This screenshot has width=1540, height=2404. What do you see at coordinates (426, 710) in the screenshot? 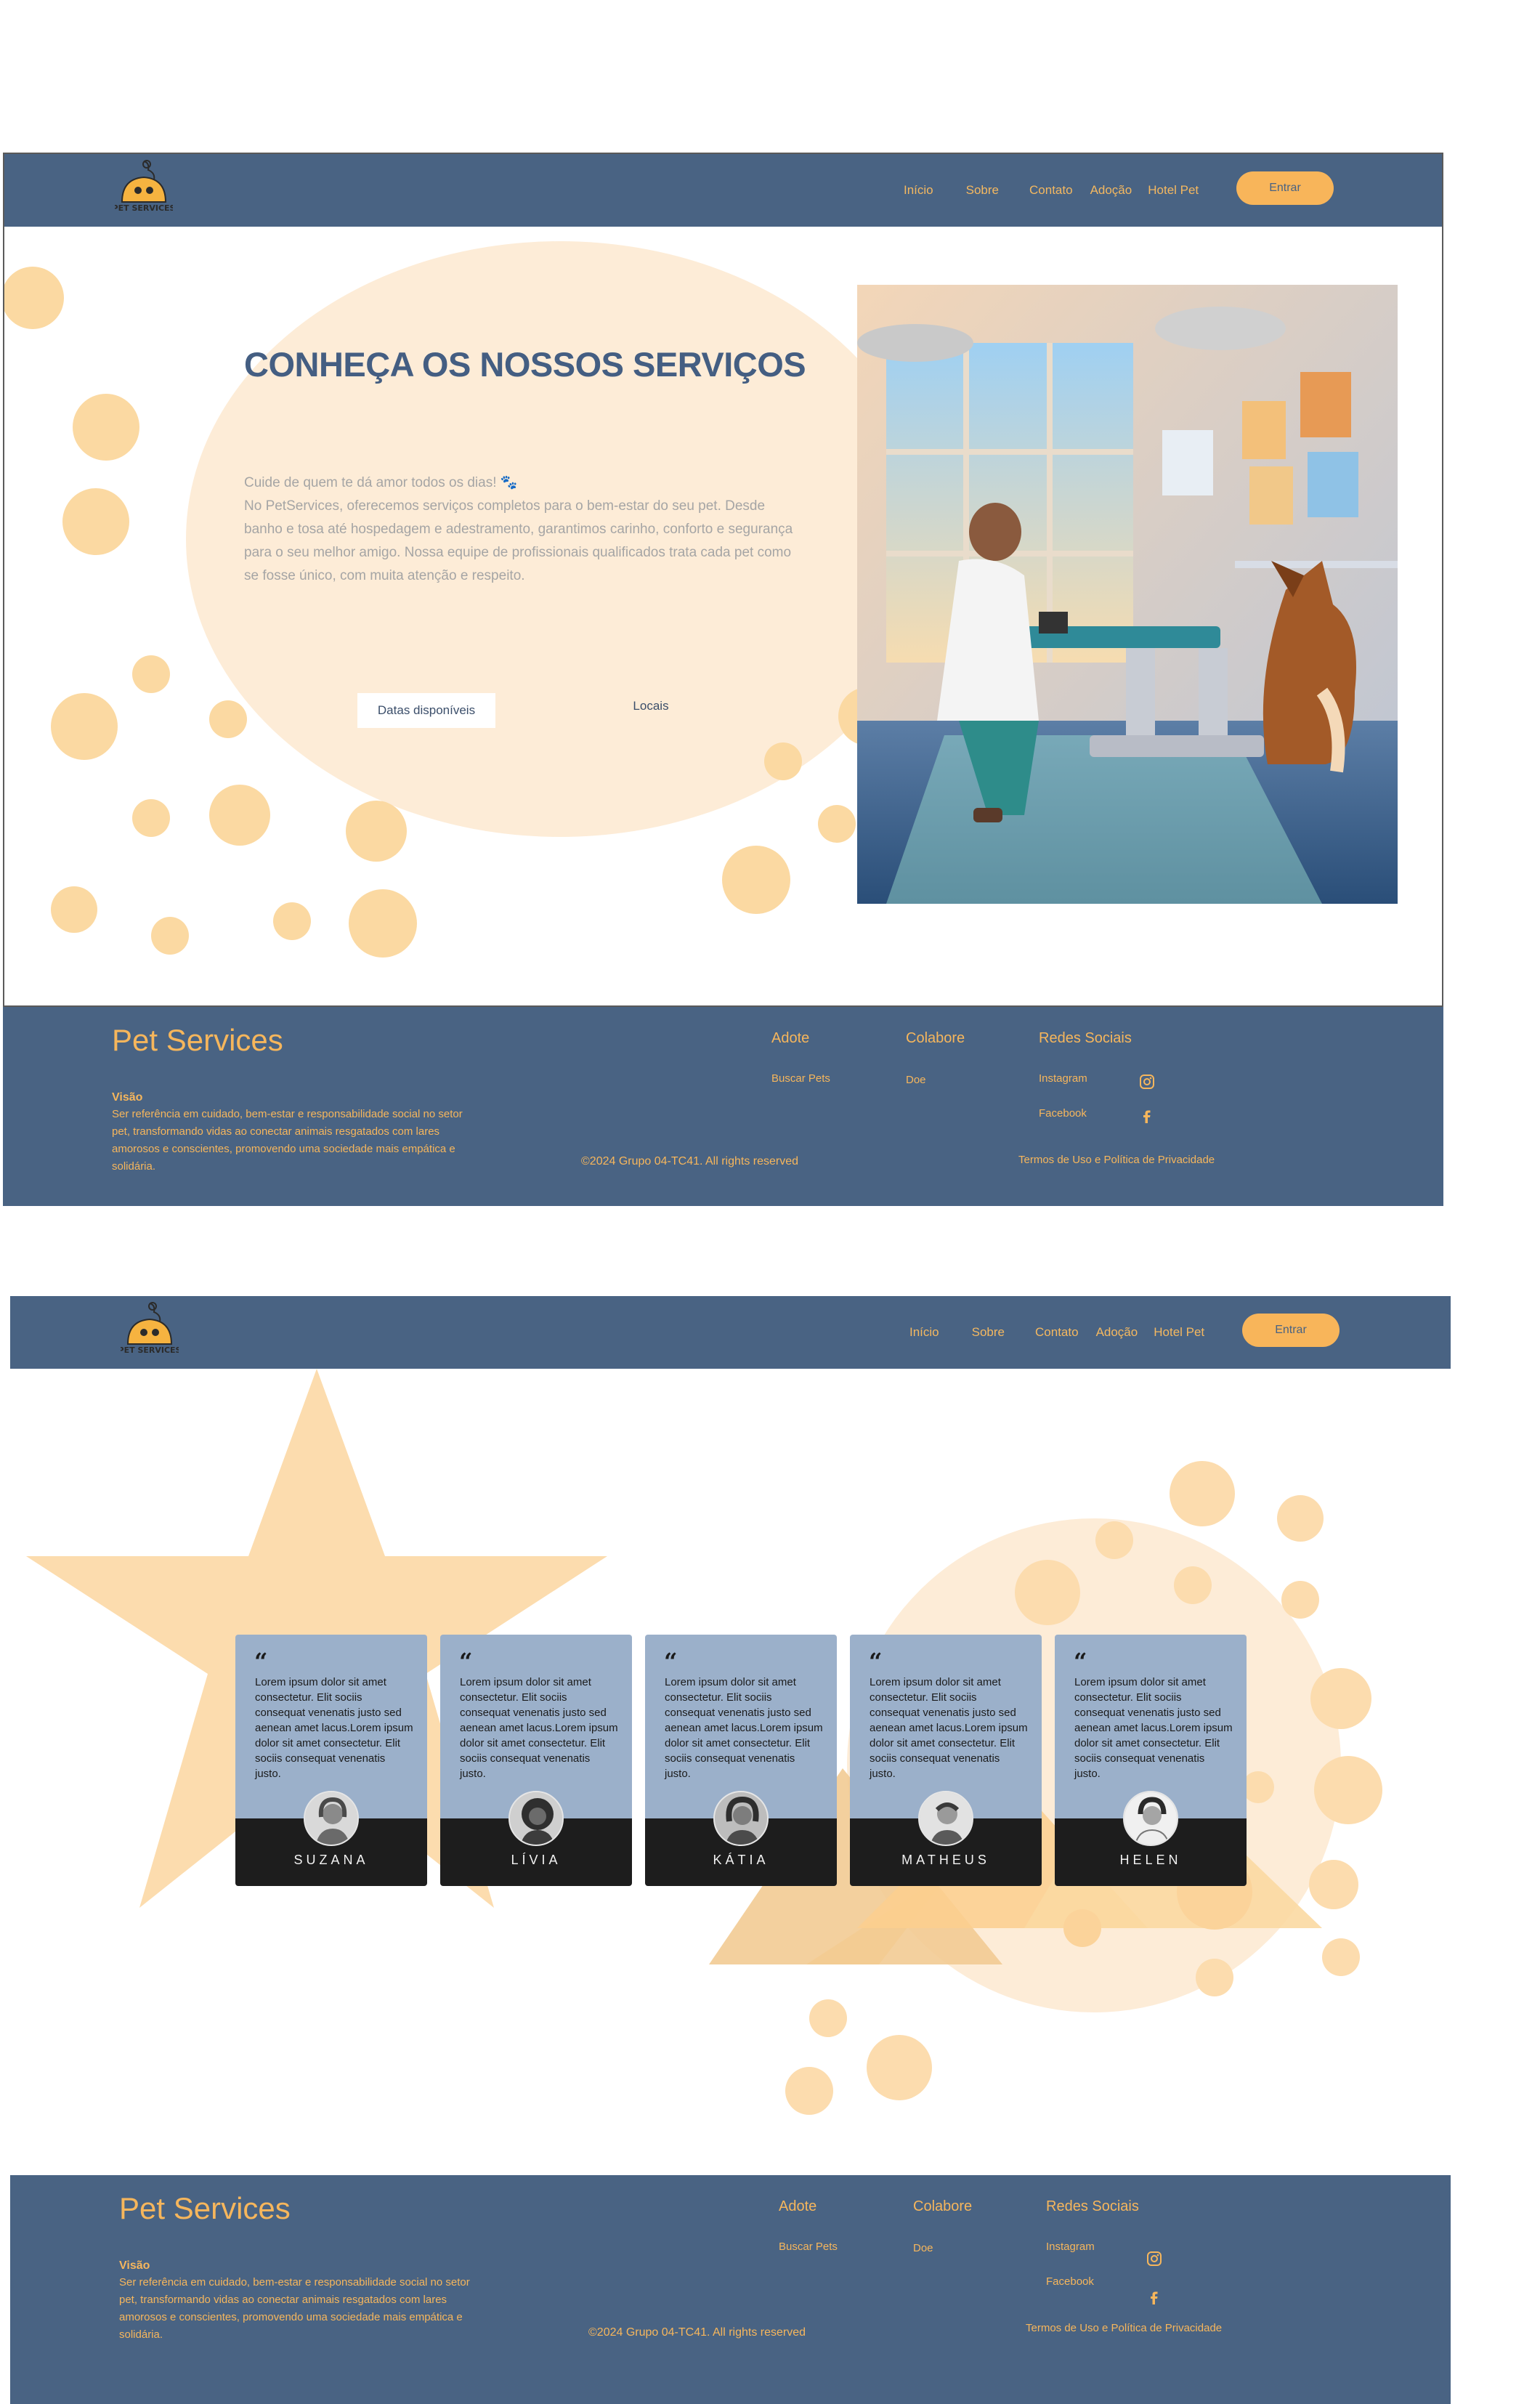
I see `available-dates-button: Datas disponíveis` at bounding box center [426, 710].